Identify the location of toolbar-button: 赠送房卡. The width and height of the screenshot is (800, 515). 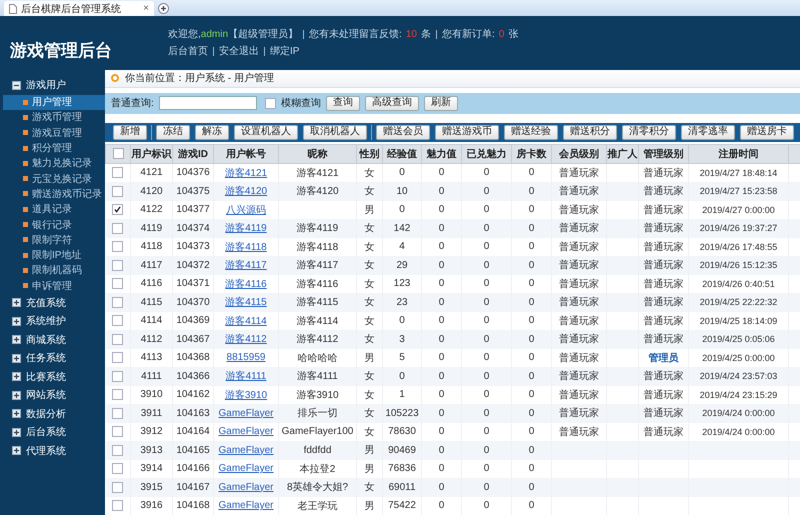
(767, 132).